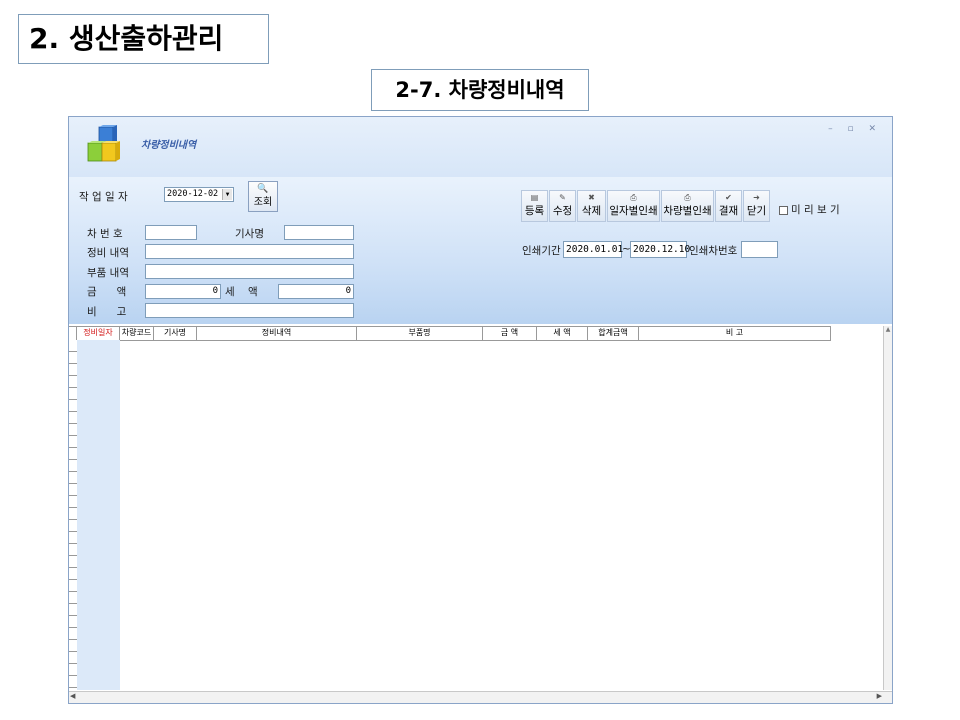  I want to click on print-by-vehicle-button: ⎙ 차량별인쇄, so click(687, 206).